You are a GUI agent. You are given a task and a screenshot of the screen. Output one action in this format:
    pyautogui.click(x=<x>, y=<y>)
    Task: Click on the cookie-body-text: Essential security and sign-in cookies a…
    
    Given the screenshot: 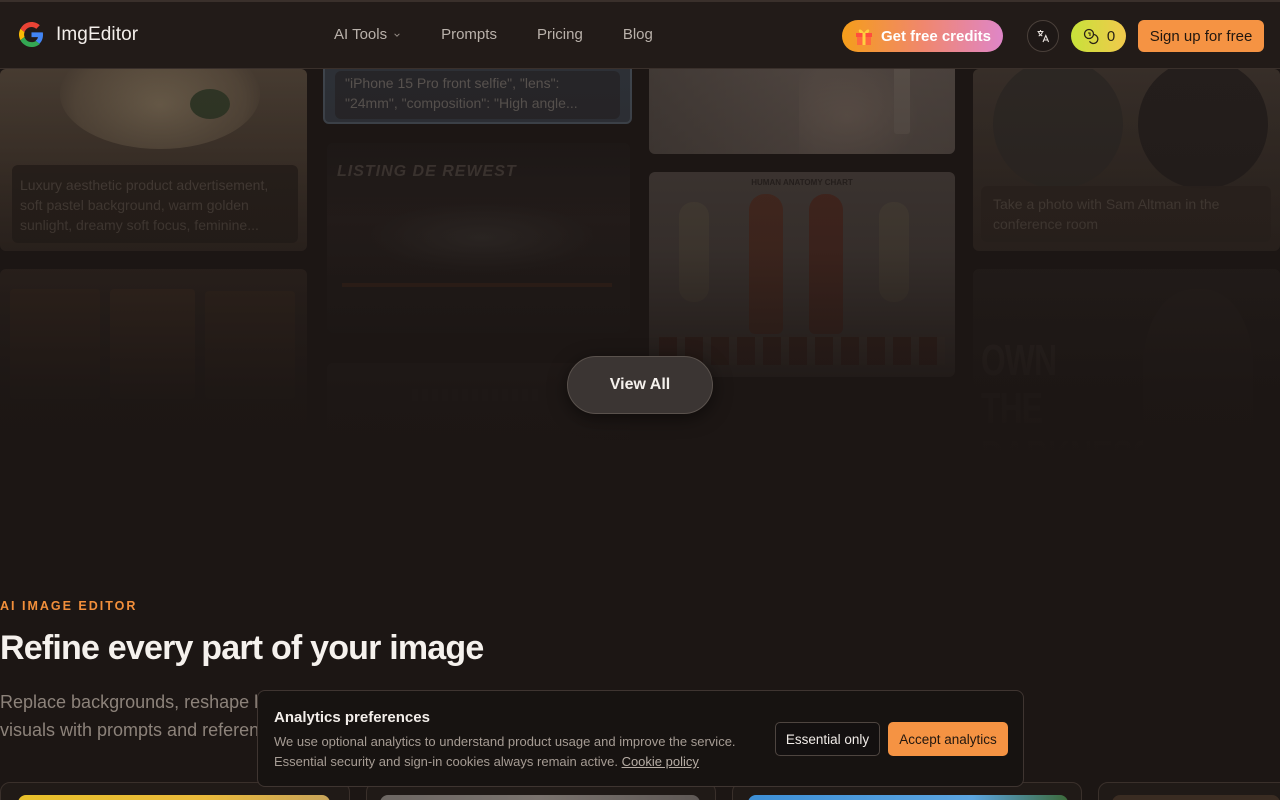 What is the action you would take?
    pyautogui.click(x=446, y=761)
    